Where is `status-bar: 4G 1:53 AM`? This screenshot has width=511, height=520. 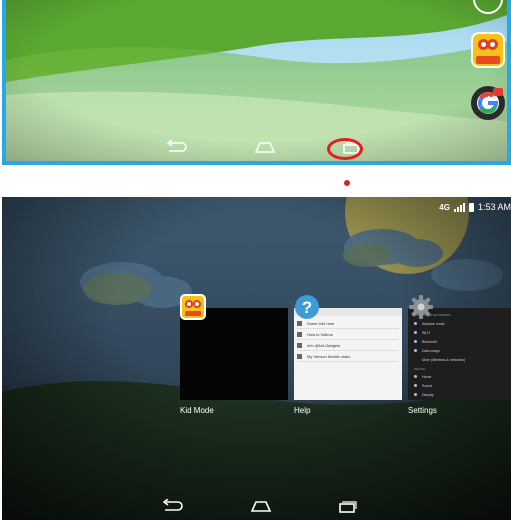 status-bar: 4G 1:53 AM is located at coordinates (475, 207).